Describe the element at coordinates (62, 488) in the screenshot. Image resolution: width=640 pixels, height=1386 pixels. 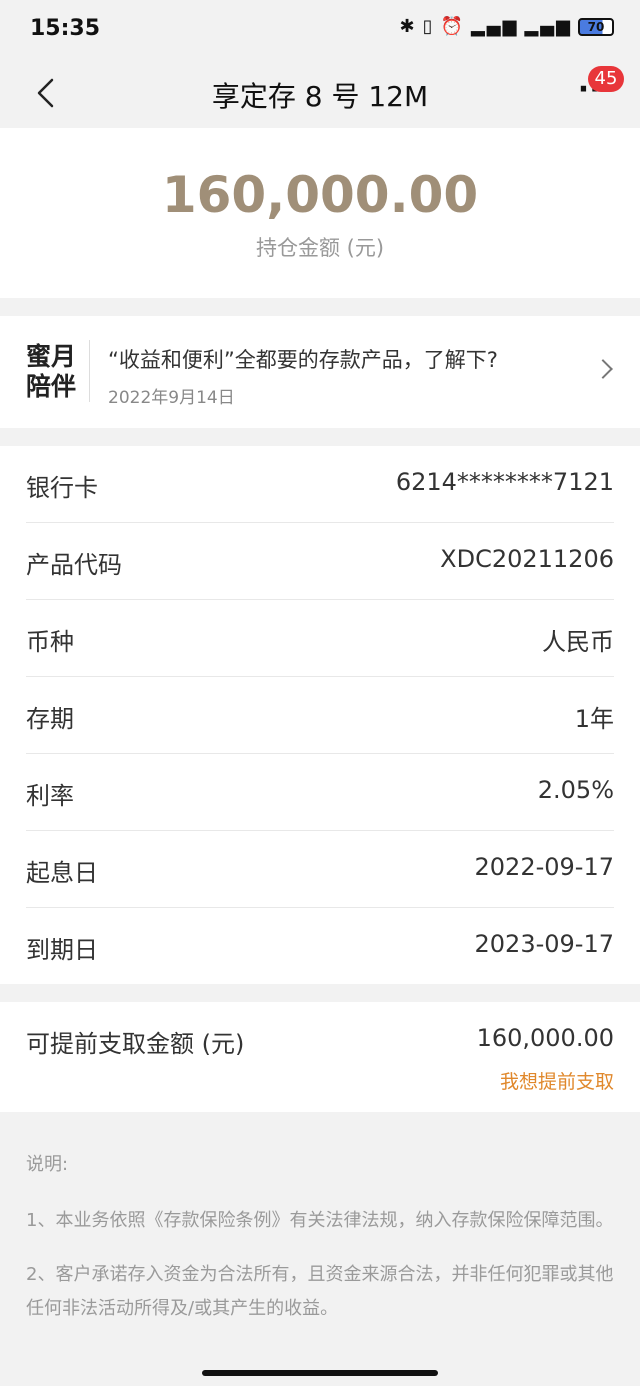
I see `detail-label: 银行卡` at that location.